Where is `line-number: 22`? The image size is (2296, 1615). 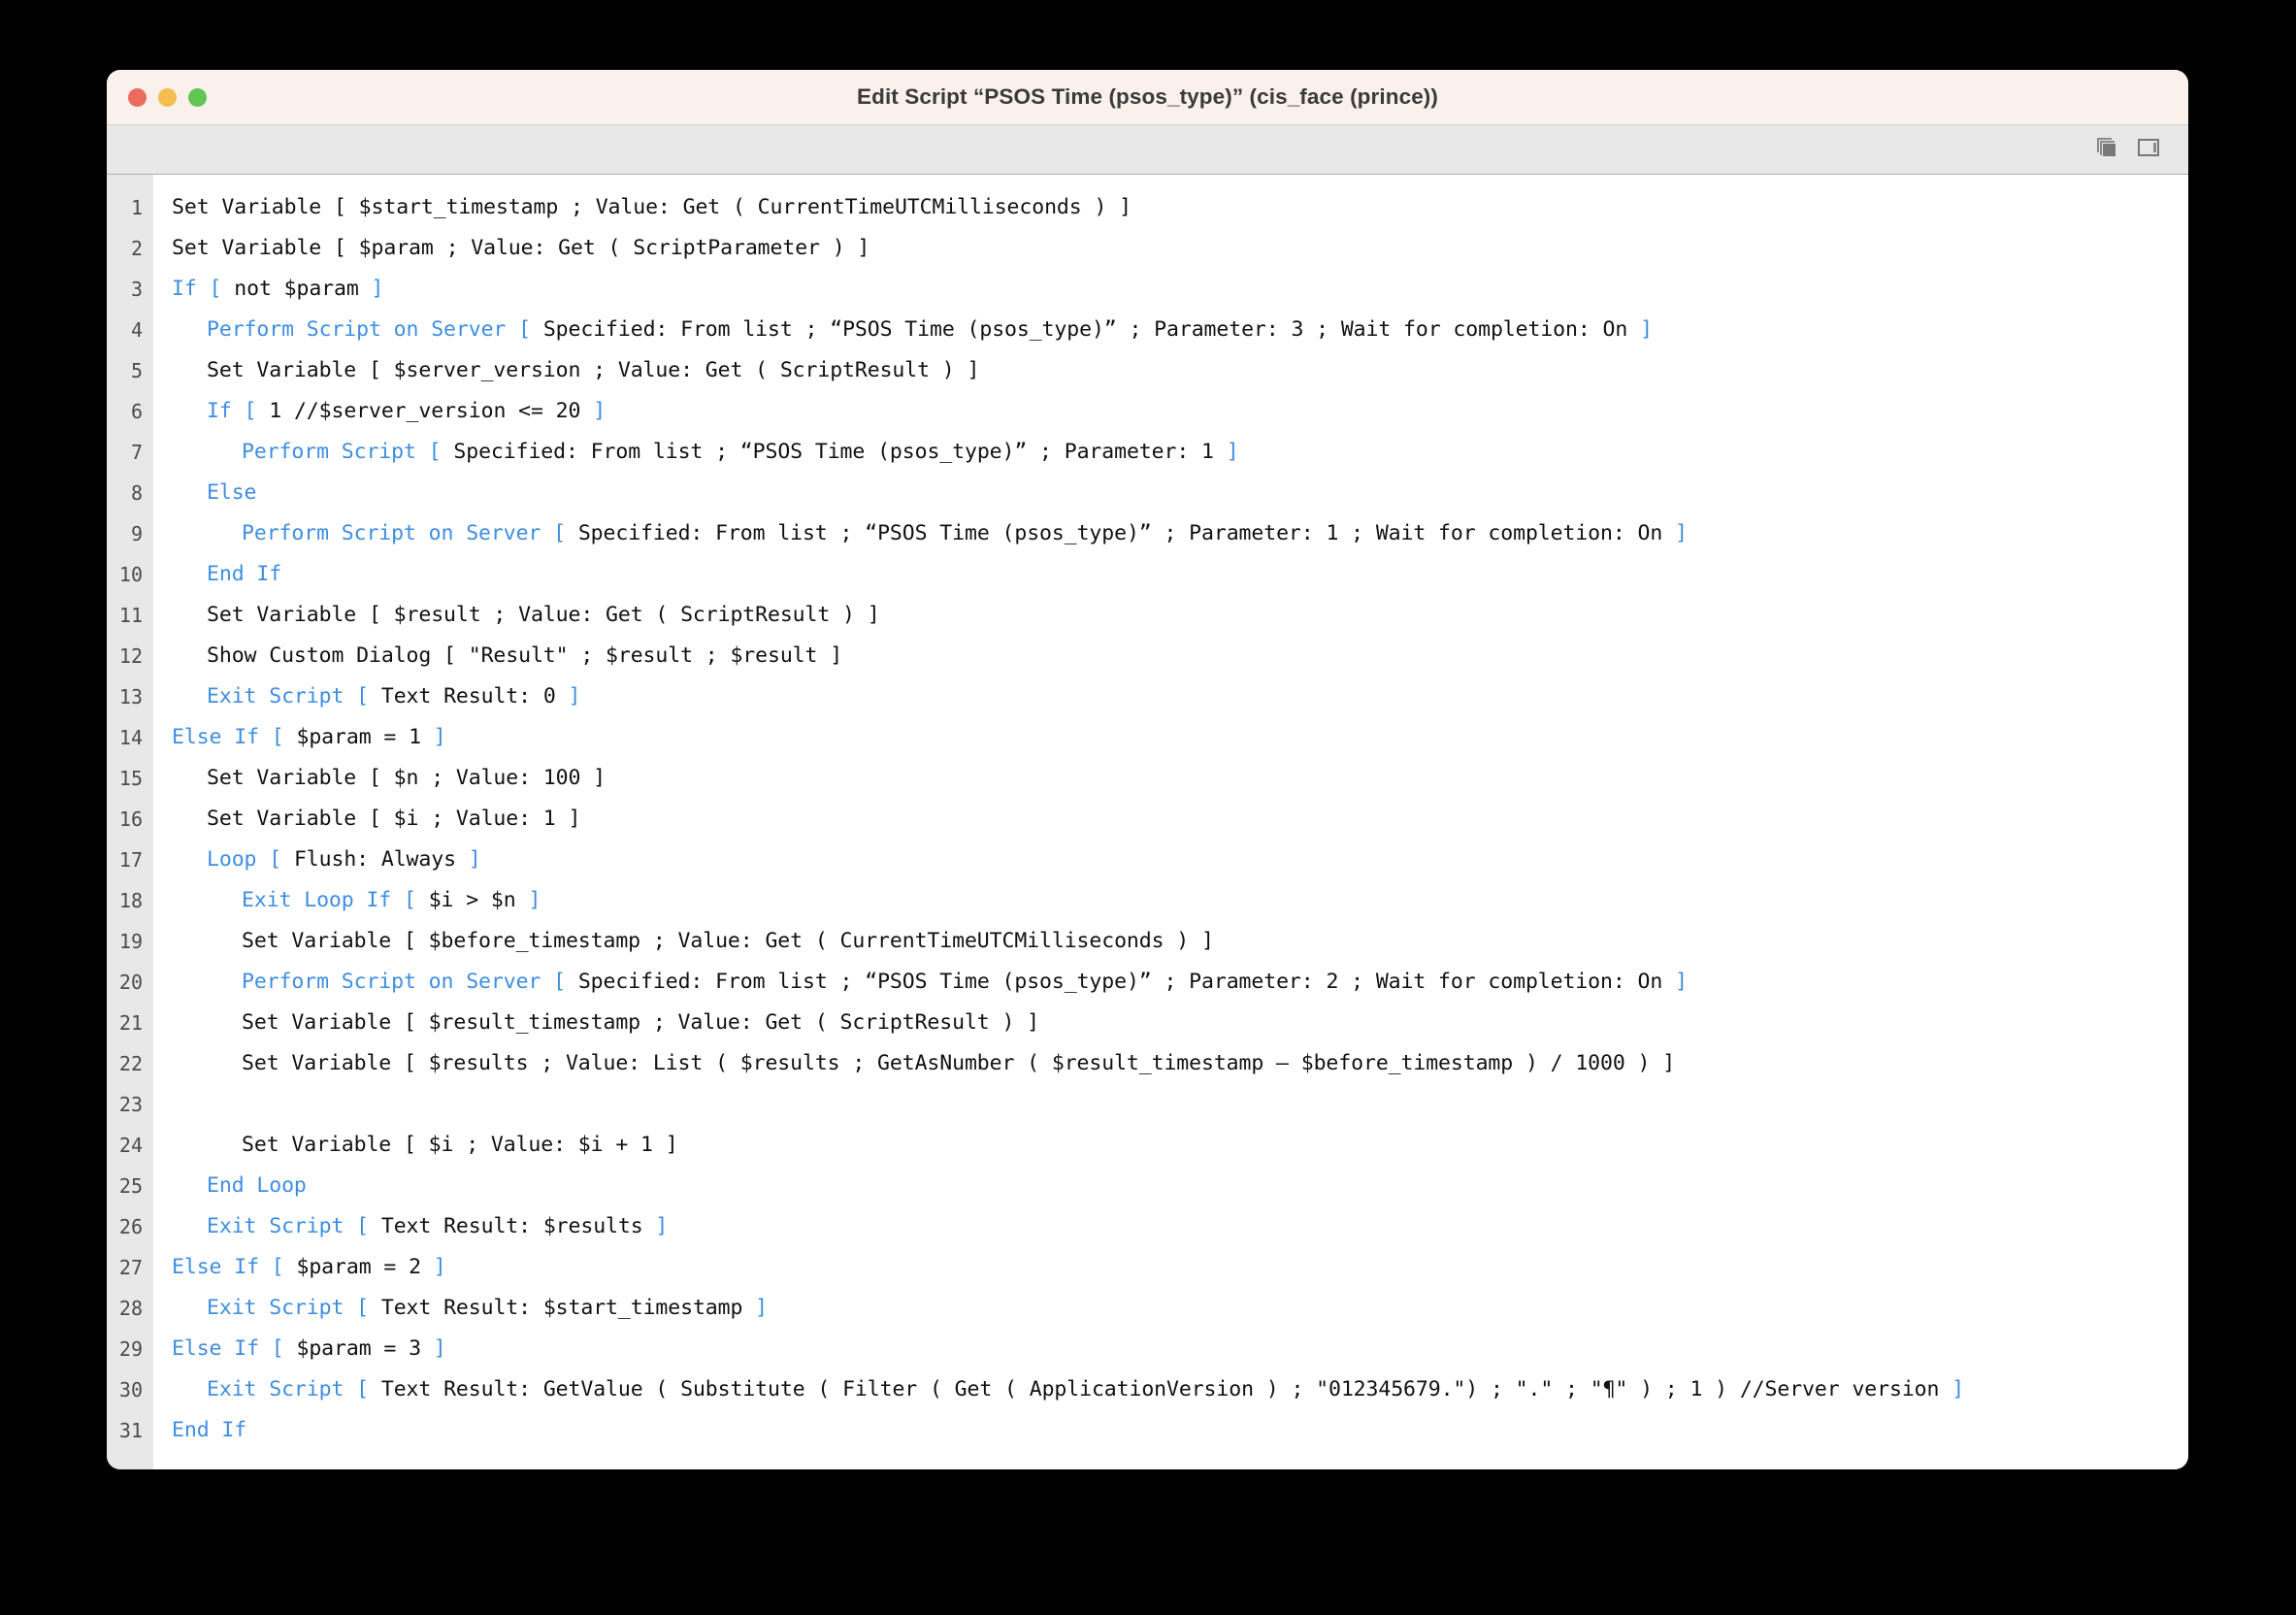
line-number: 22 is located at coordinates (130, 1063).